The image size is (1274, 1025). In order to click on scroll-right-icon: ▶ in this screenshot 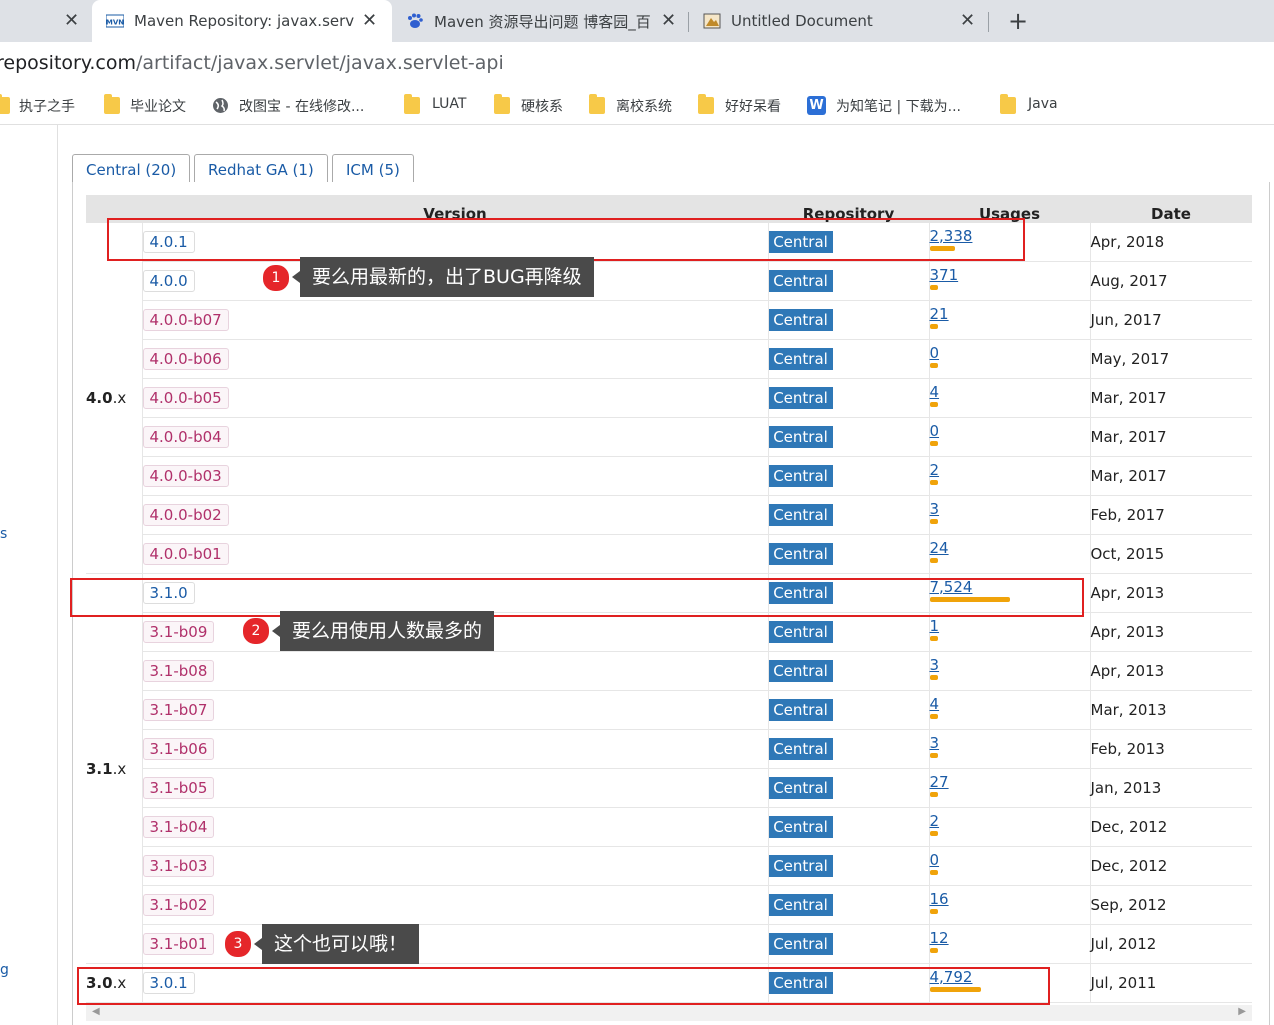, I will do `click(1242, 1011)`.